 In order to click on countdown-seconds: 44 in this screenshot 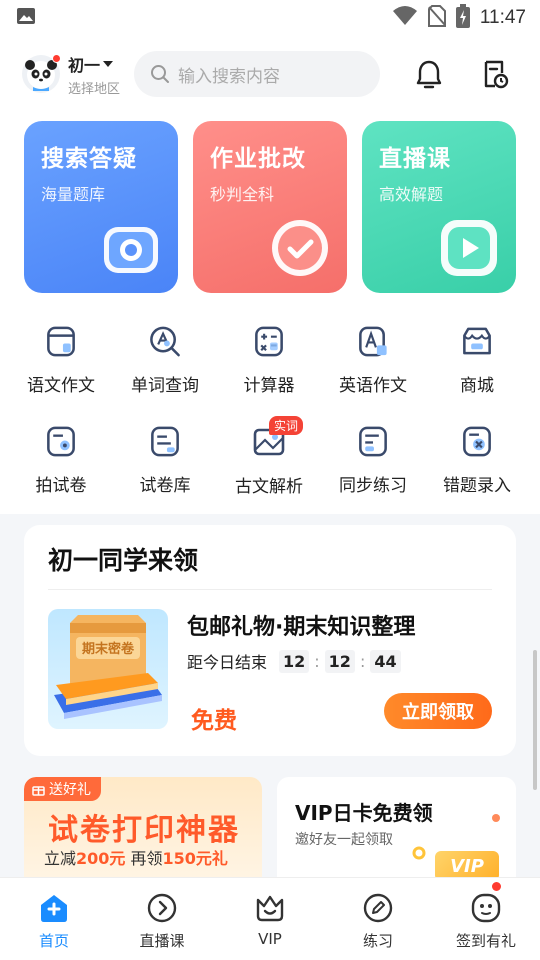, I will do `click(385, 661)`.